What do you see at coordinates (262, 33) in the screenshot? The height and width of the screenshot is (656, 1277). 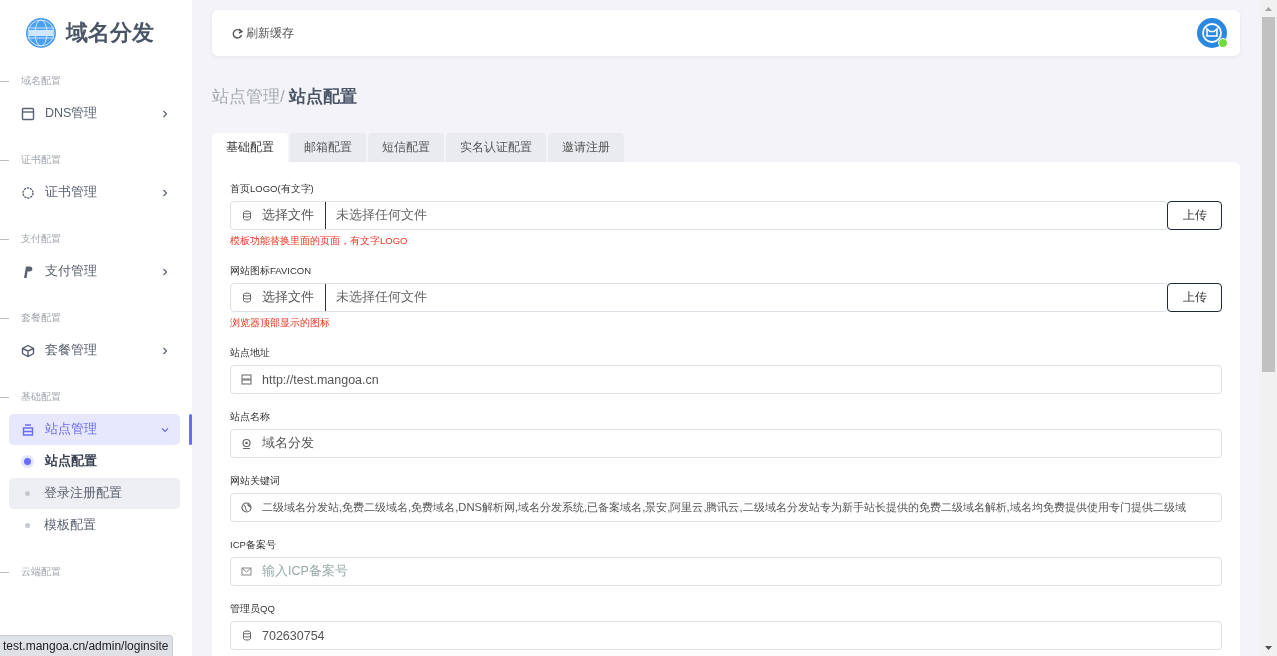 I see `refresh-cache-button: 刷新缓存` at bounding box center [262, 33].